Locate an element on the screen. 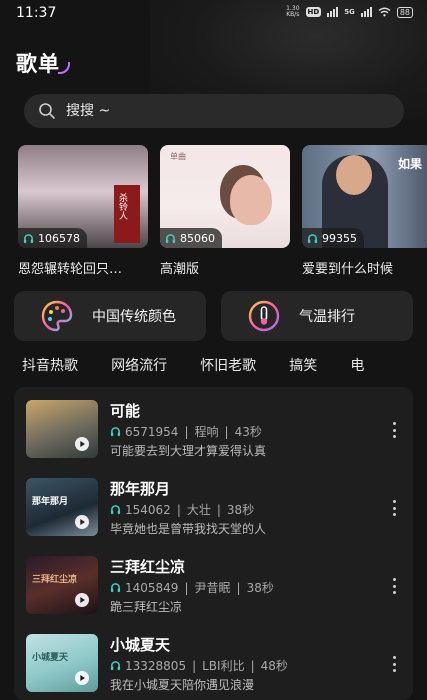 The width and height of the screenshot is (427, 700). search-icon is located at coordinates (47, 111).